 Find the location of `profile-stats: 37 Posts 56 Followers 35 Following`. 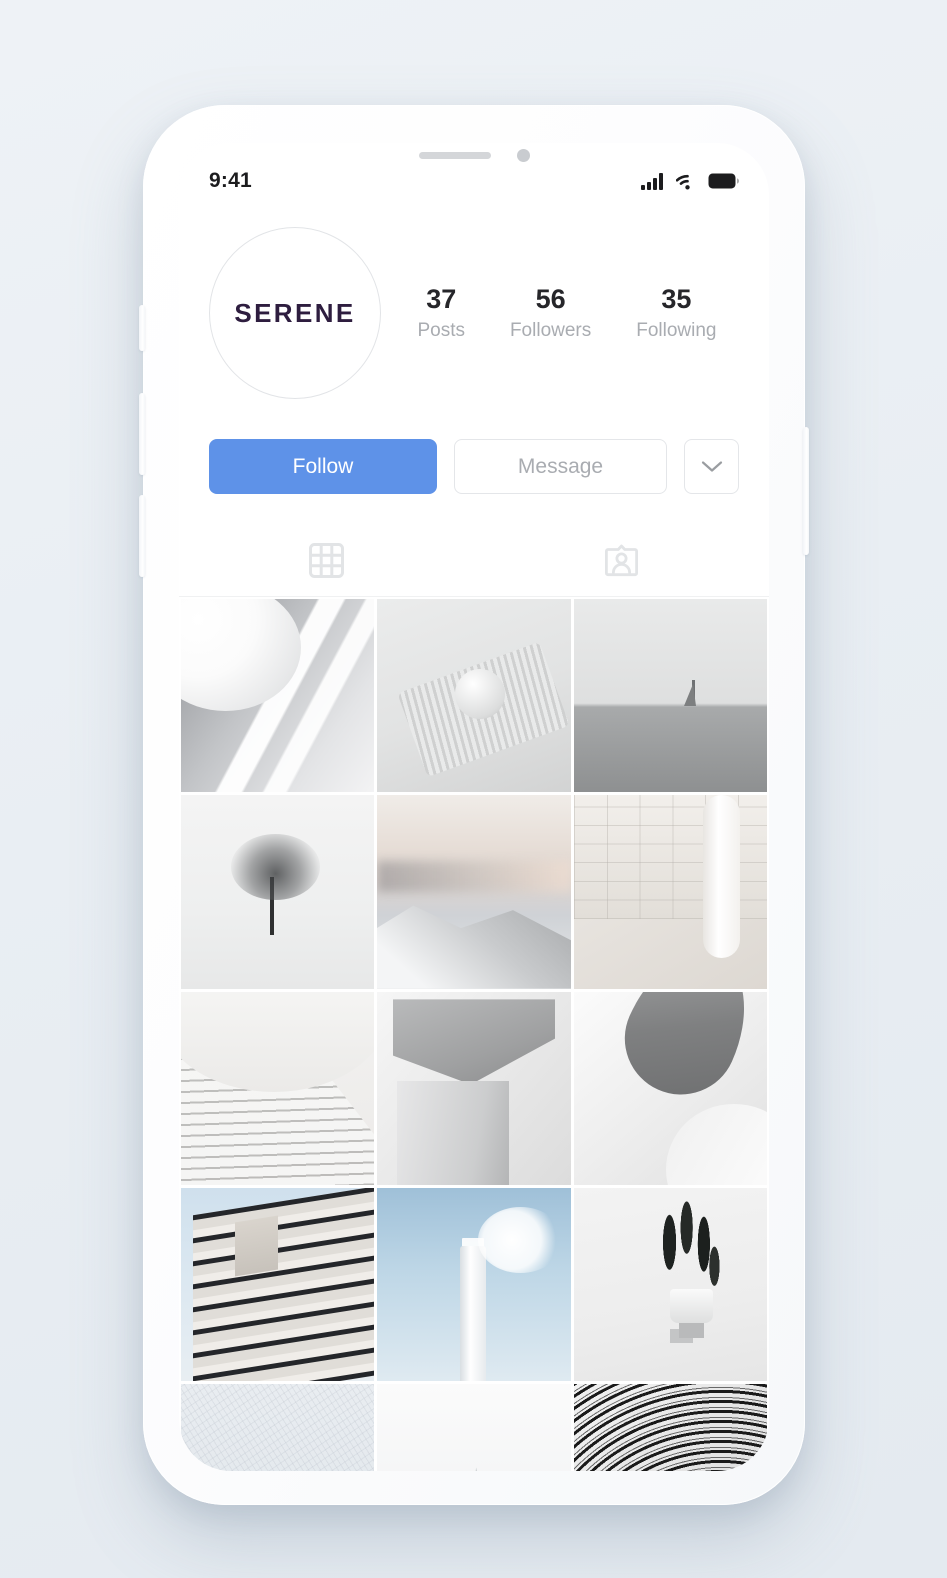

profile-stats: 37 Posts 56 Followers 35 Following is located at coordinates (560, 313).